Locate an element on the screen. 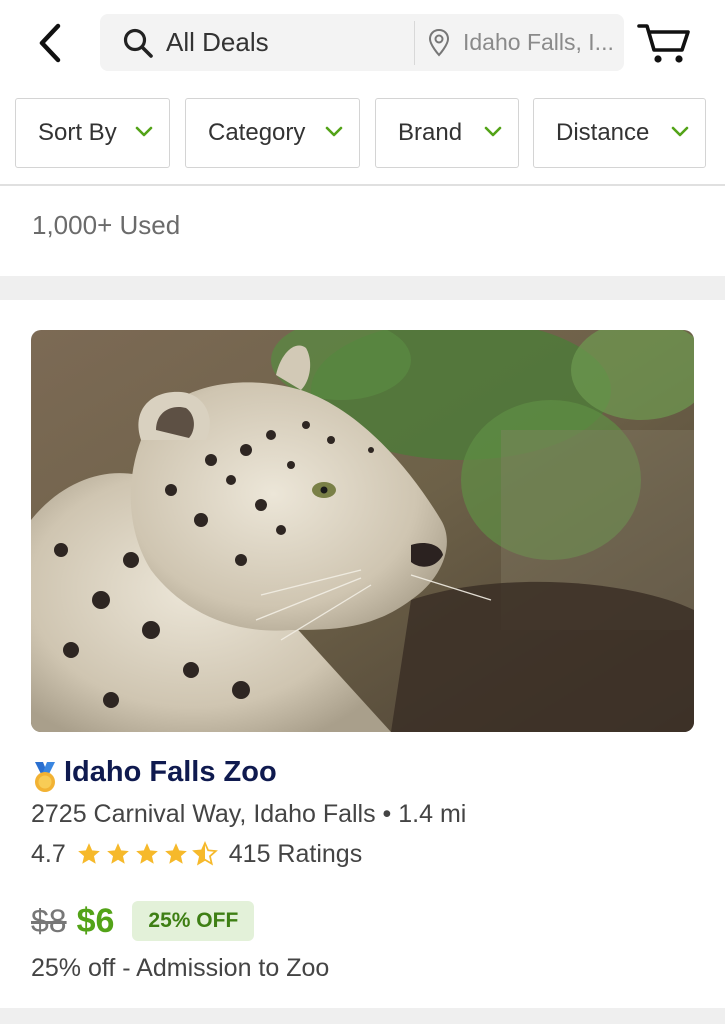 This screenshot has width=725, height=1024. results-count: 1,000+ Used is located at coordinates (106, 225).